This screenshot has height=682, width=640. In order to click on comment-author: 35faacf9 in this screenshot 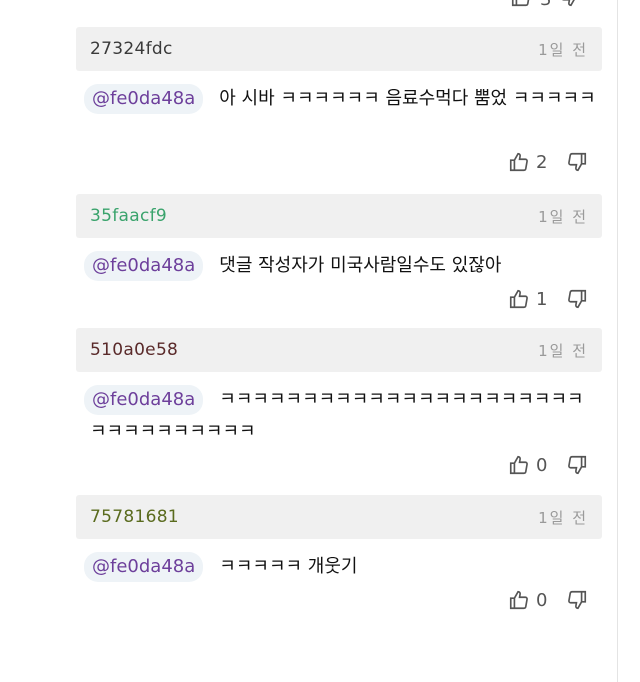, I will do `click(128, 216)`.